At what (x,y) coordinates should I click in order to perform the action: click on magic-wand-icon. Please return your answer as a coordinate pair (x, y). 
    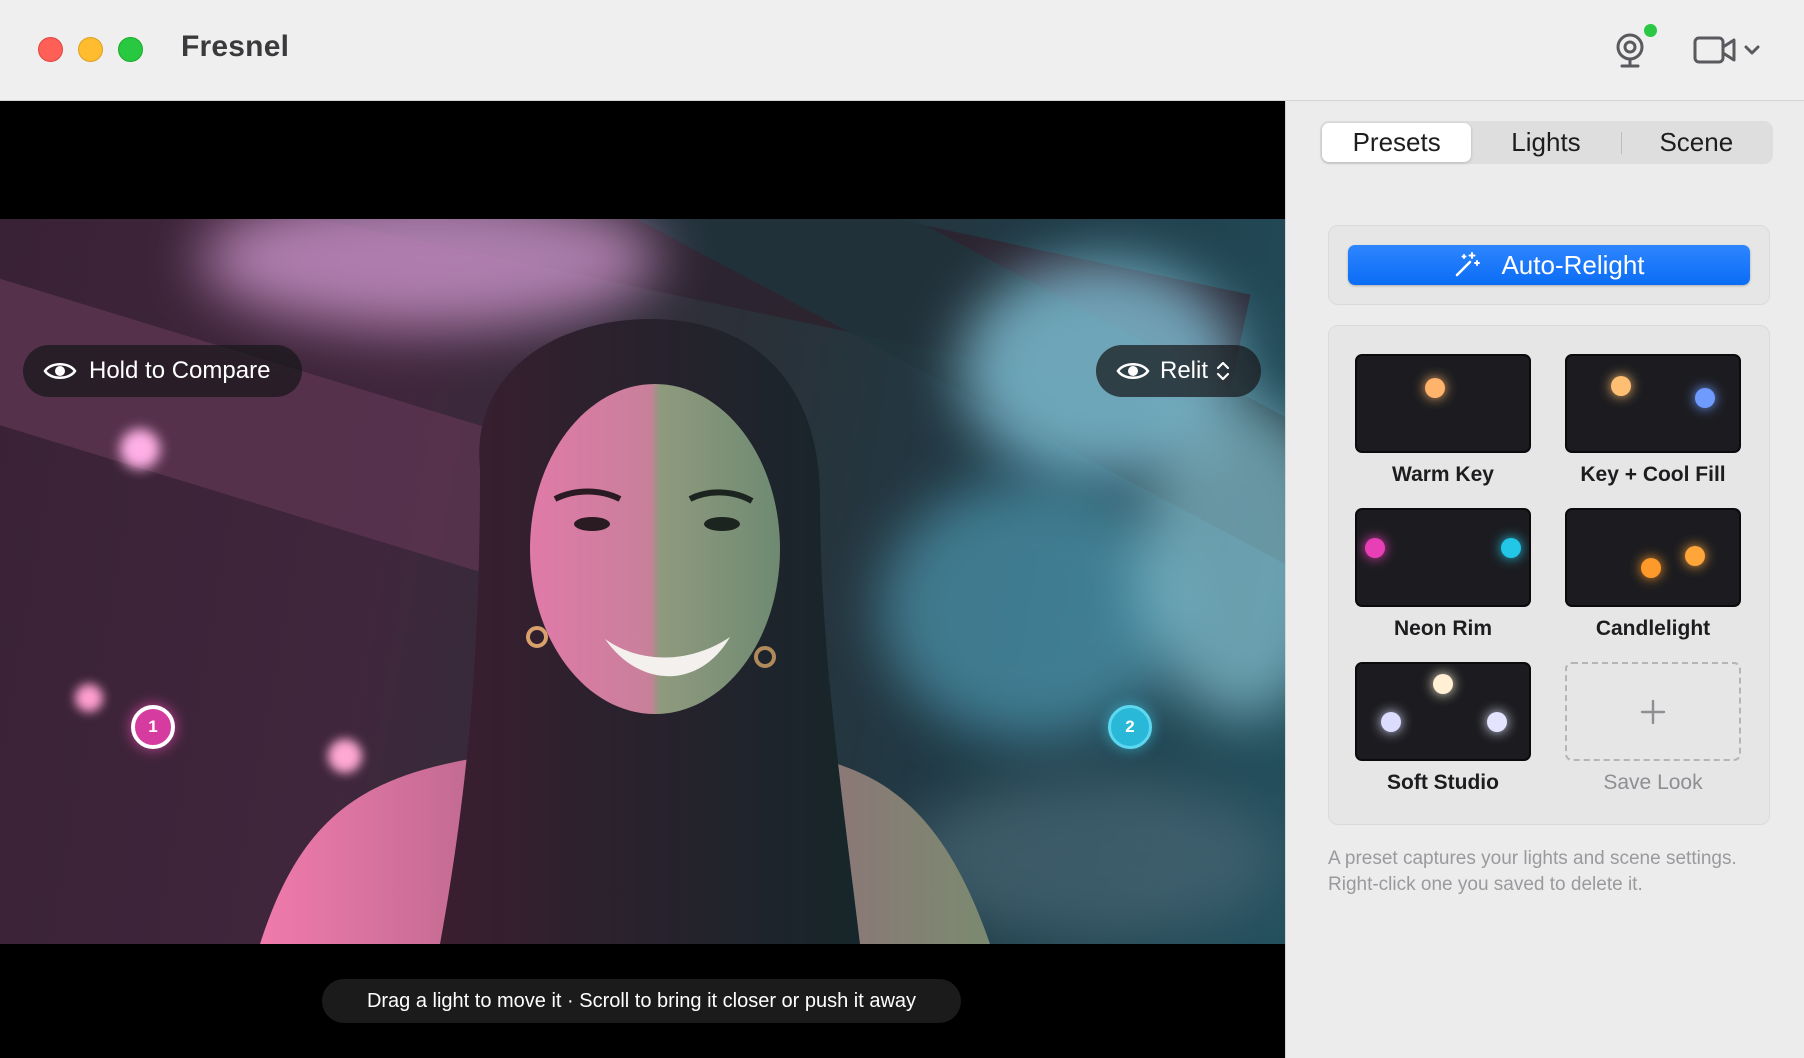
    Looking at the image, I should click on (1468, 264).